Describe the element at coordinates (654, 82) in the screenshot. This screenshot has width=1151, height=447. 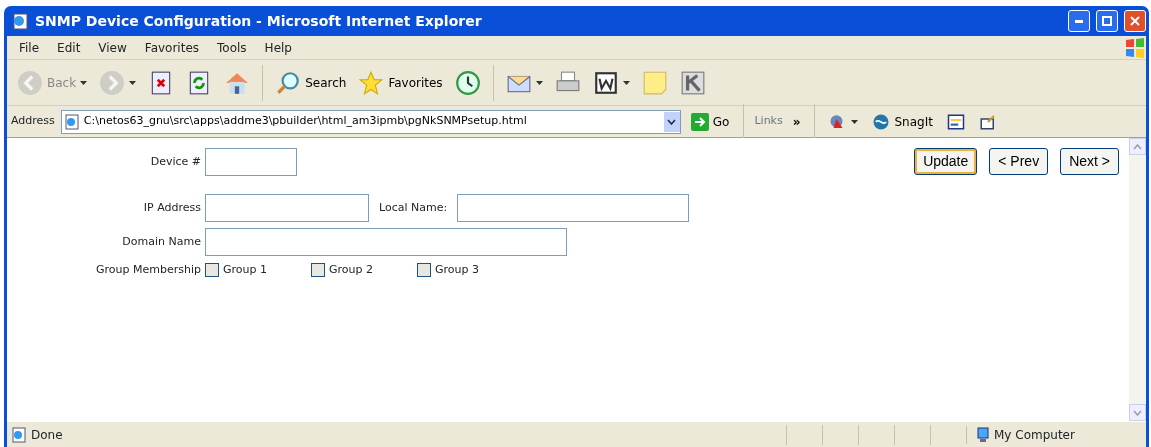
I see `note-icon` at that location.